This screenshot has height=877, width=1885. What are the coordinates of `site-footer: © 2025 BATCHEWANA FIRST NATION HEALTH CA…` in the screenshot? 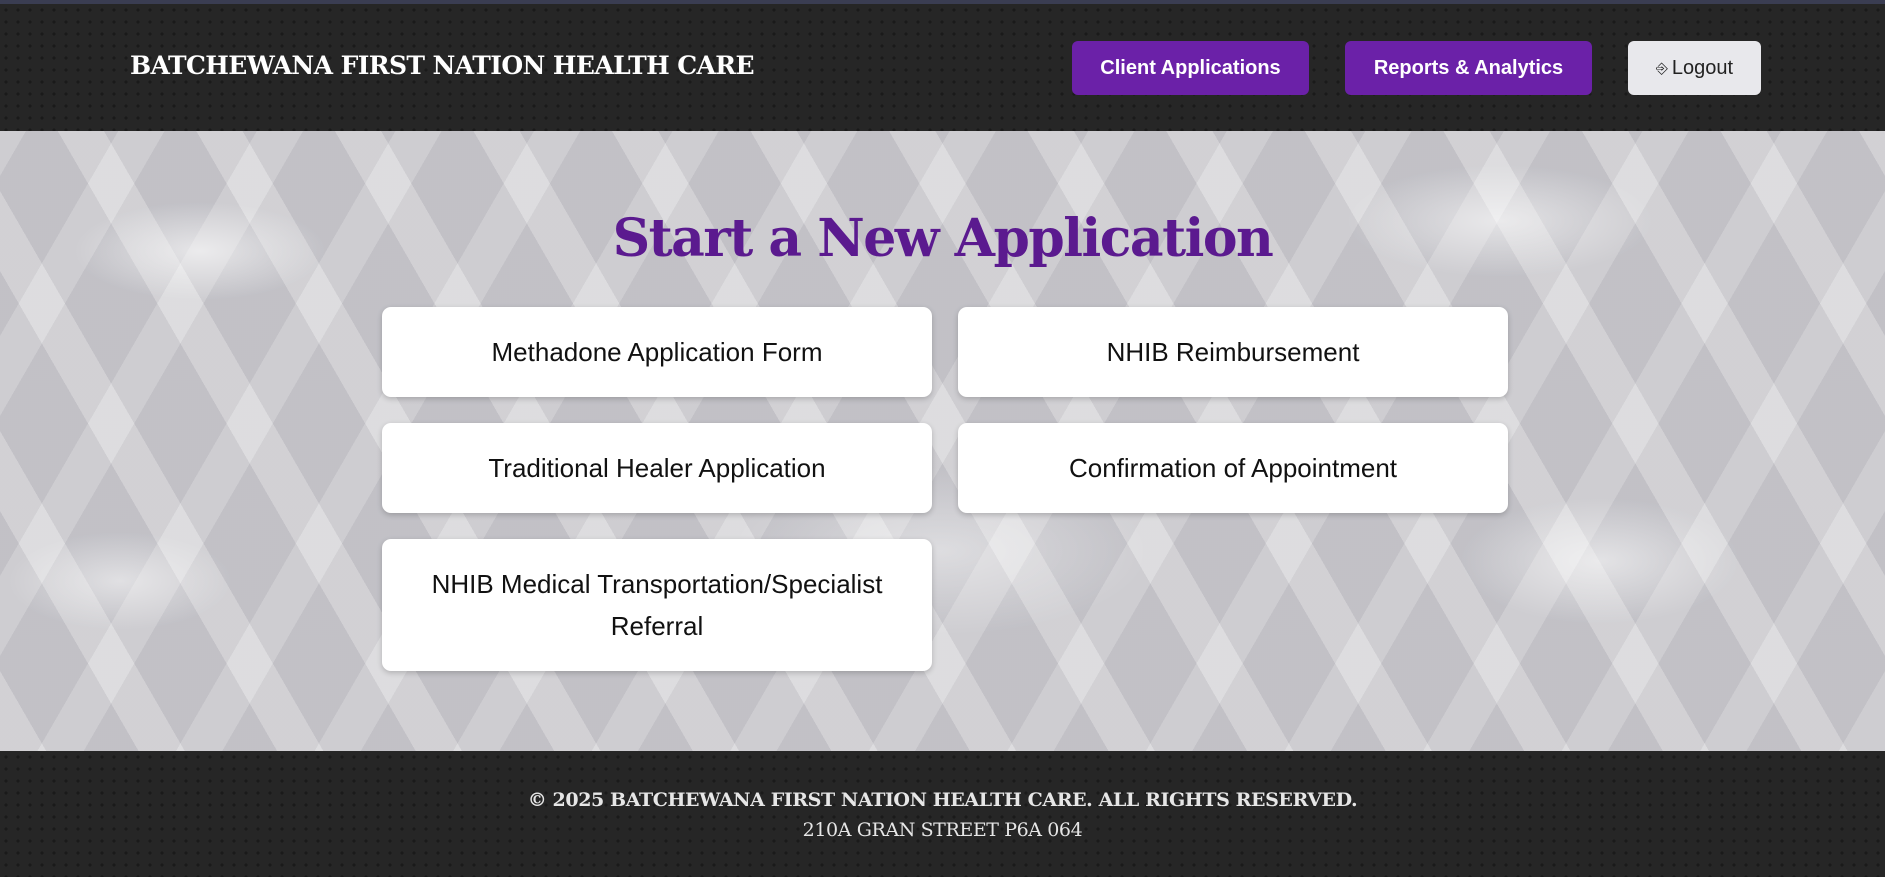 It's located at (942, 814).